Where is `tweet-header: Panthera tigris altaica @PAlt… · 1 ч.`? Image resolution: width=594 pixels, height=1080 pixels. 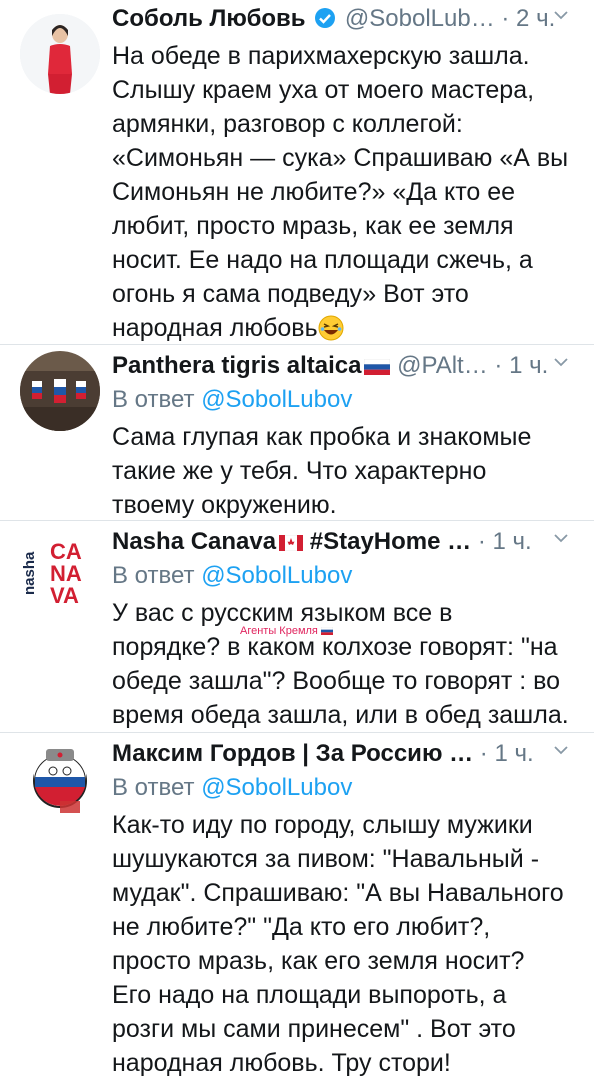 tweet-header: Panthera tigris altaica @PAlt… · 1 ч. is located at coordinates (346, 366).